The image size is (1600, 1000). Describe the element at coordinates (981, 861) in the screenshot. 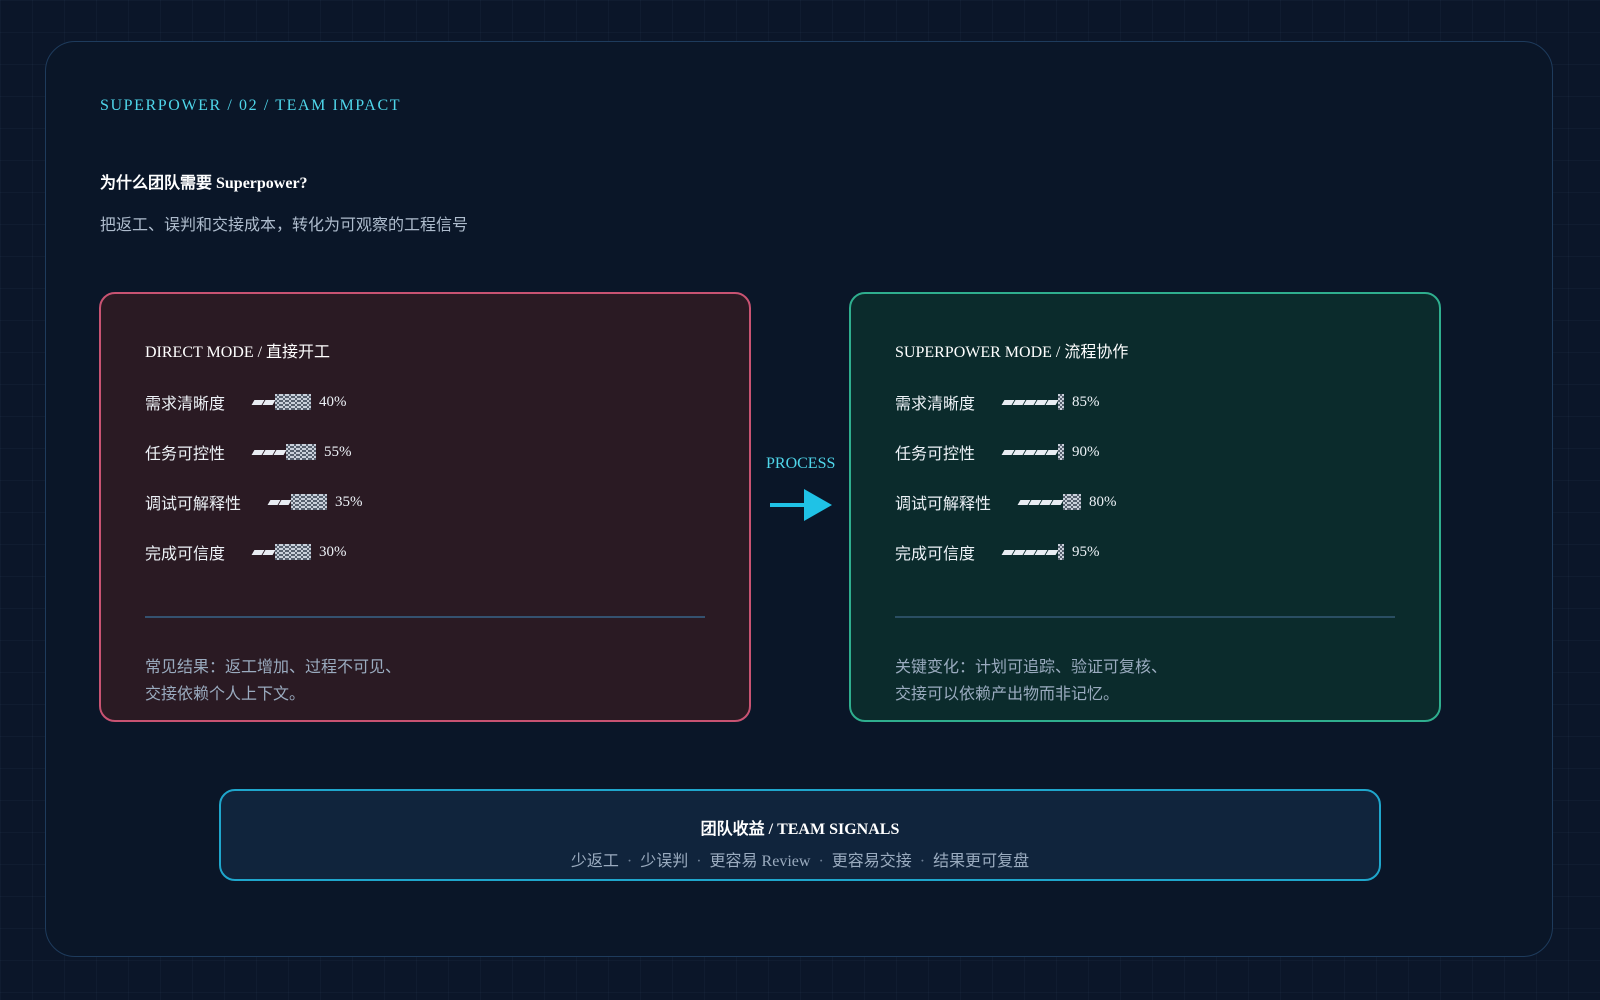

I see `signal-item: 结果更可复盘` at that location.